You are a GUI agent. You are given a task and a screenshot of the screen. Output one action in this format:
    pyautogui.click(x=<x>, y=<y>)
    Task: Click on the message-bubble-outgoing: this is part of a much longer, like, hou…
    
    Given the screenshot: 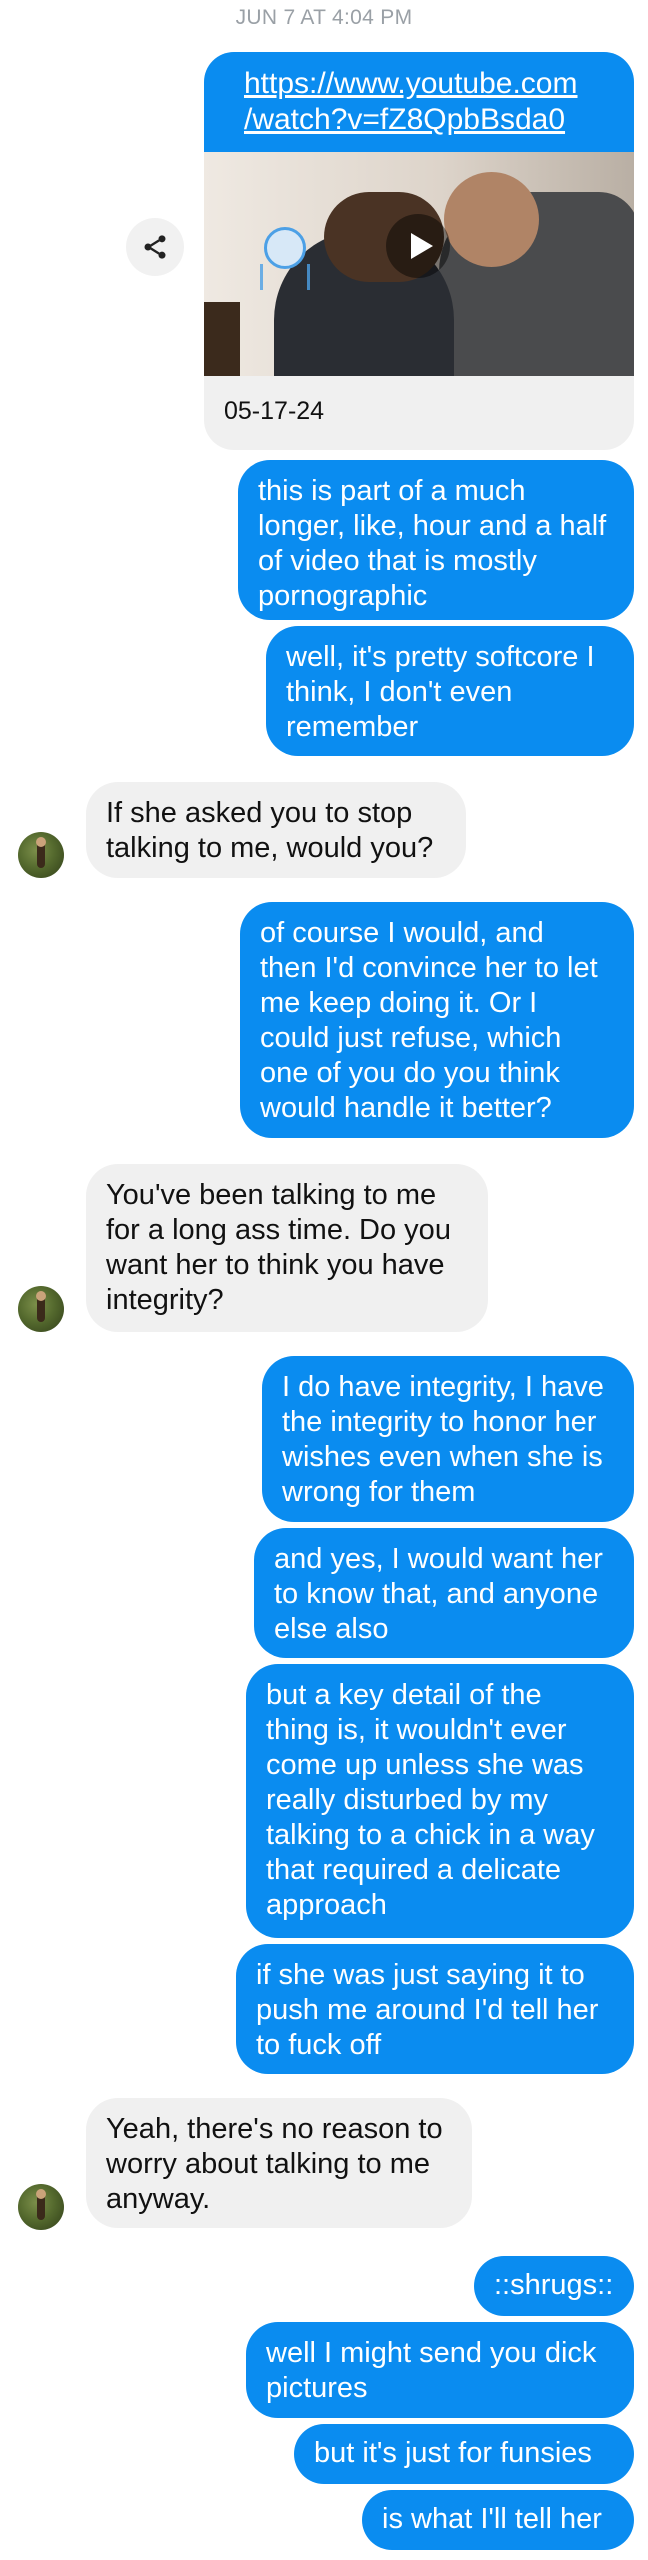 What is the action you would take?
    pyautogui.click(x=436, y=540)
    